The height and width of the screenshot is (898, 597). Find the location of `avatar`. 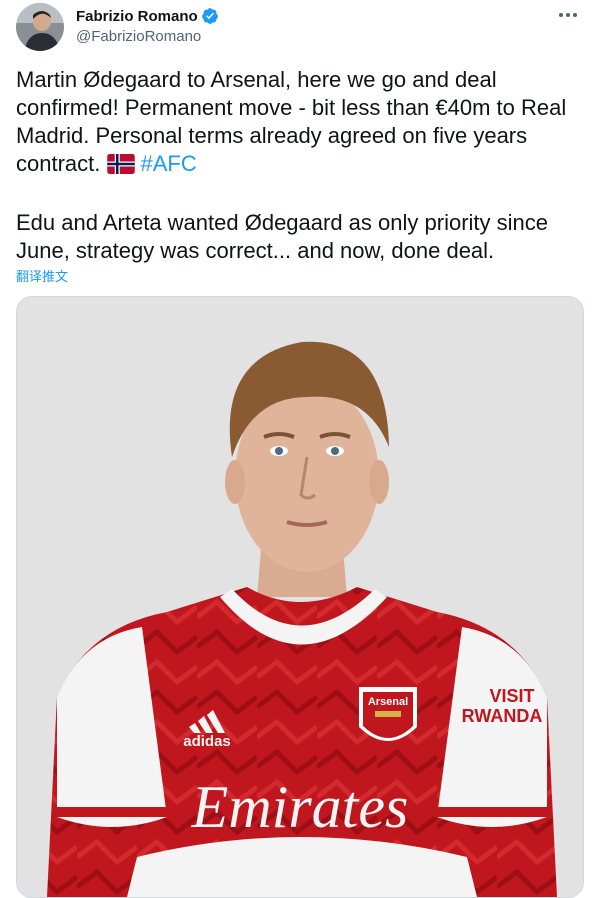

avatar is located at coordinates (40, 27).